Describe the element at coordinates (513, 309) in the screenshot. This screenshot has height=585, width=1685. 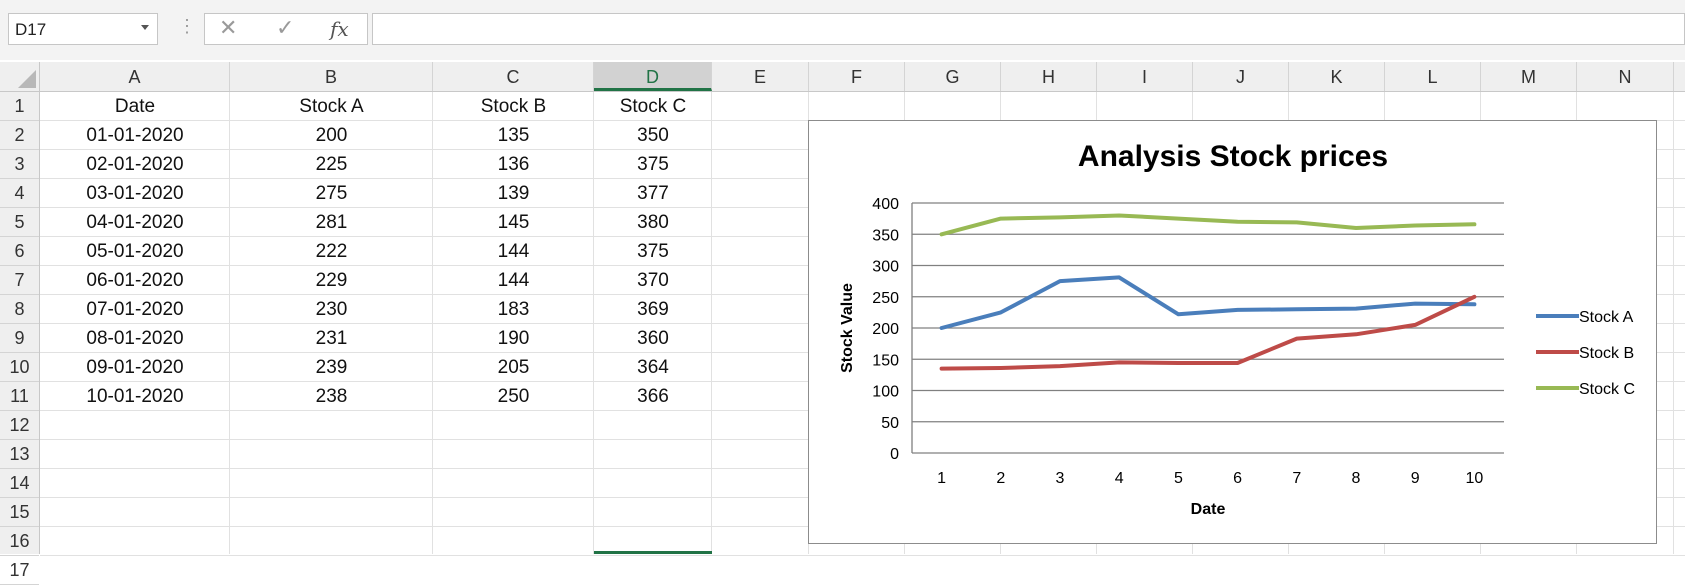
I see `cell-c8: 183` at that location.